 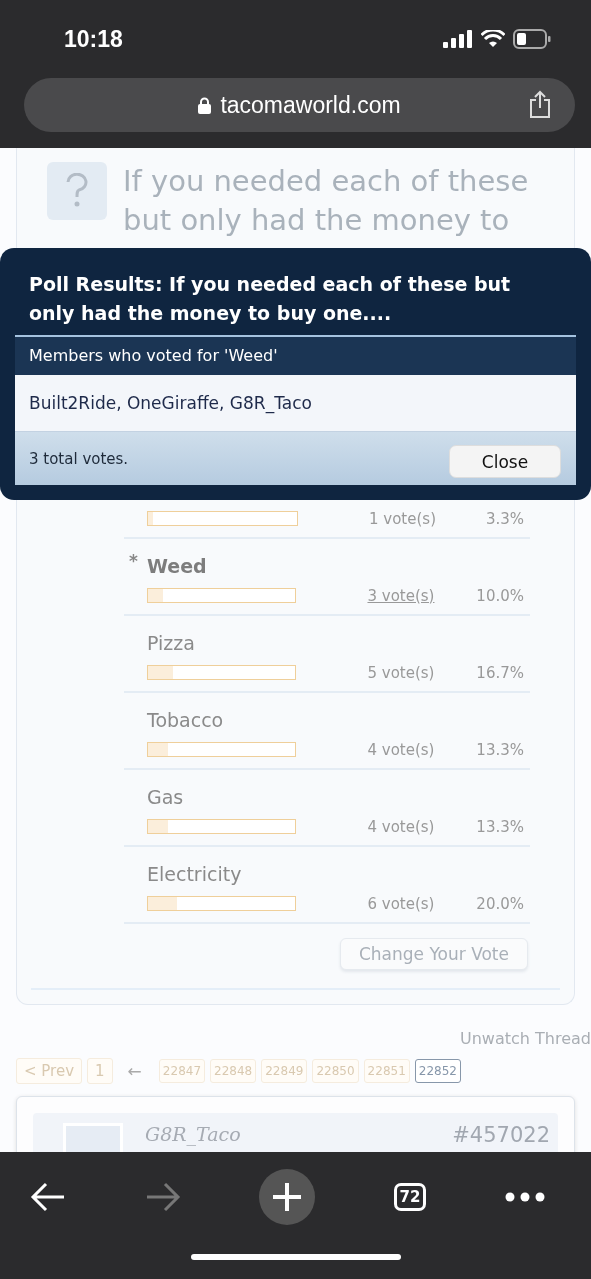 I want to click on option-name: Electricity, so click(x=194, y=874).